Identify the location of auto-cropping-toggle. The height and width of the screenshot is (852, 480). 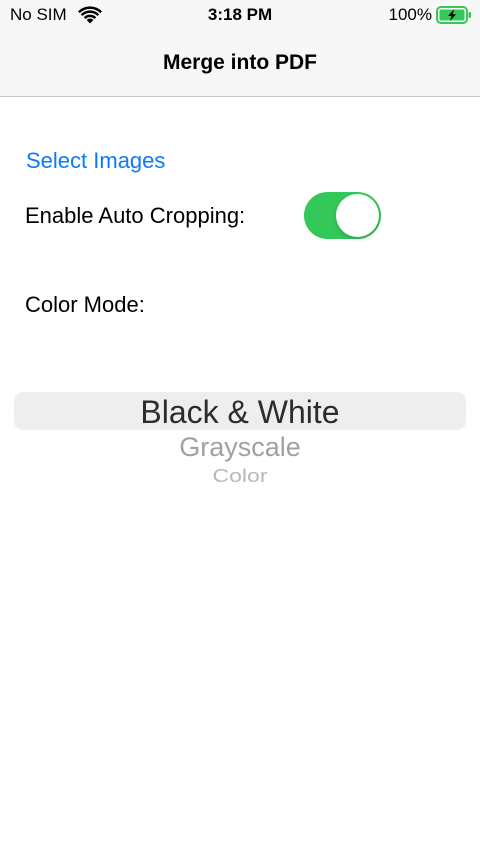
(342, 215).